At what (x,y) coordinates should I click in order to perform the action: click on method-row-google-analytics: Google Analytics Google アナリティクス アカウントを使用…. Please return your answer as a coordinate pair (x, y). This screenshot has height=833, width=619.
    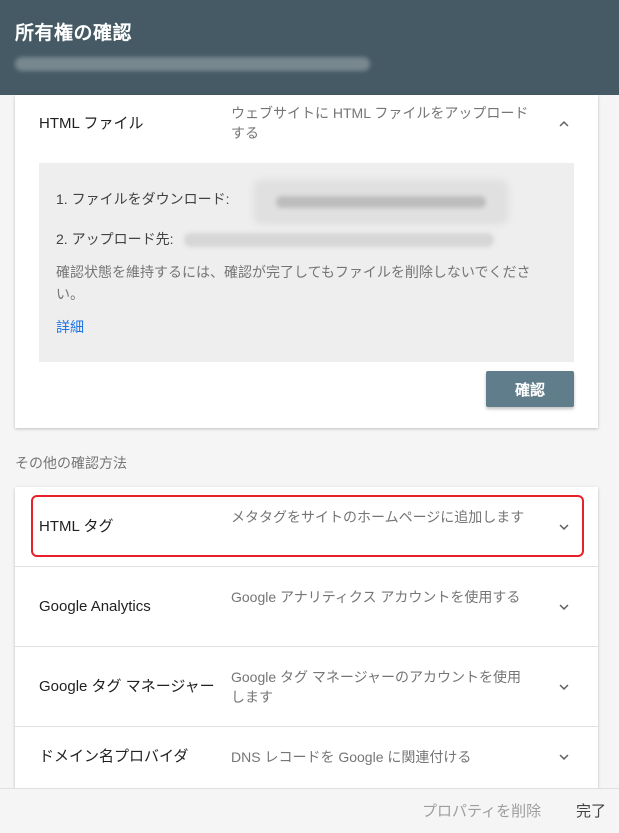
    Looking at the image, I should click on (306, 607).